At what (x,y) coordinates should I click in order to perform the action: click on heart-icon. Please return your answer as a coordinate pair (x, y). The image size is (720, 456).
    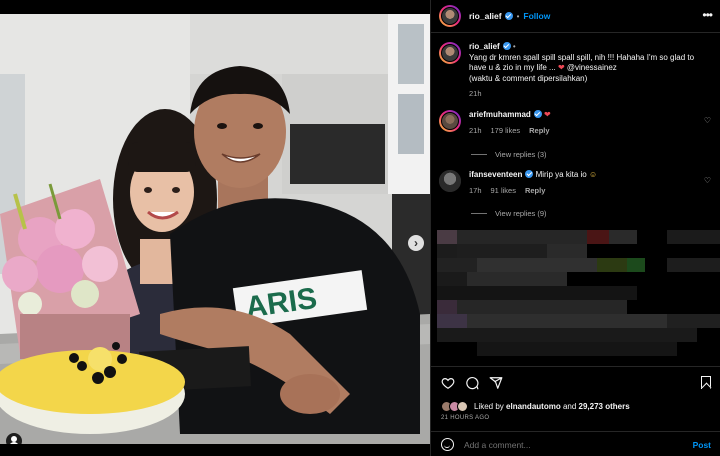
    Looking at the image, I should click on (448, 383).